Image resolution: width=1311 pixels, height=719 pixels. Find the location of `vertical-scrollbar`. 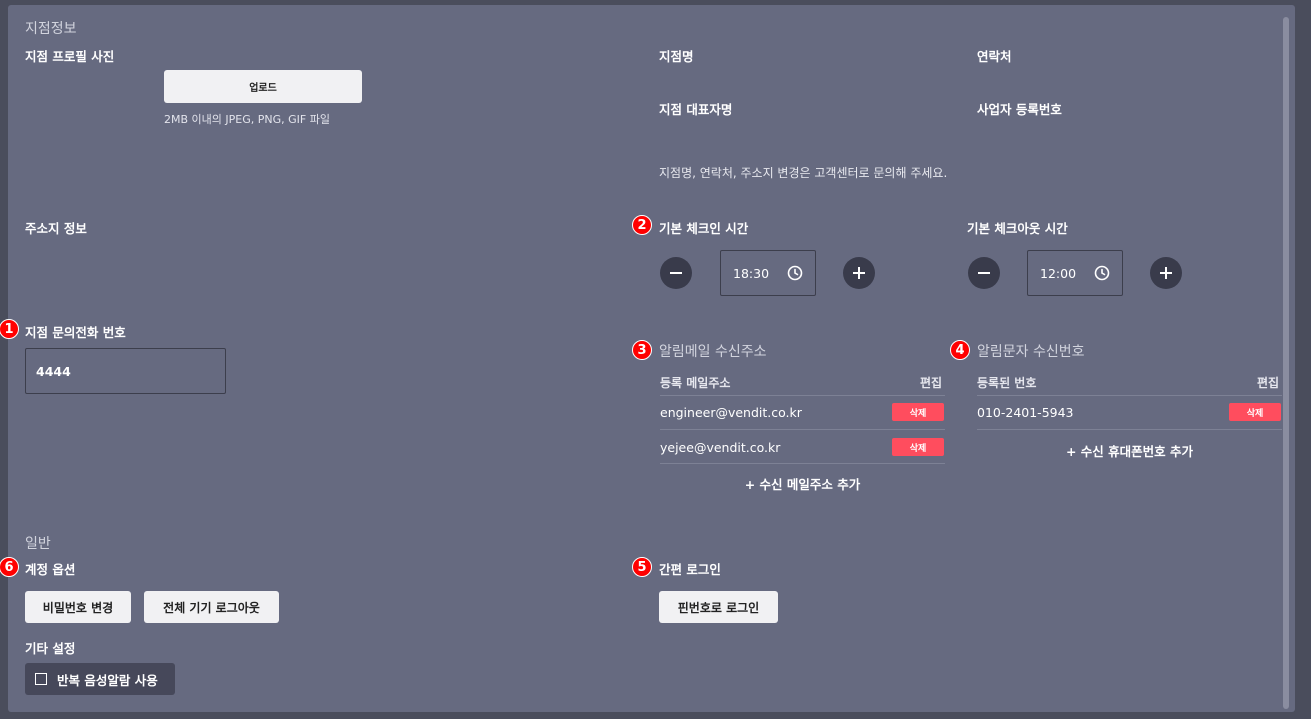

vertical-scrollbar is located at coordinates (1286, 363).